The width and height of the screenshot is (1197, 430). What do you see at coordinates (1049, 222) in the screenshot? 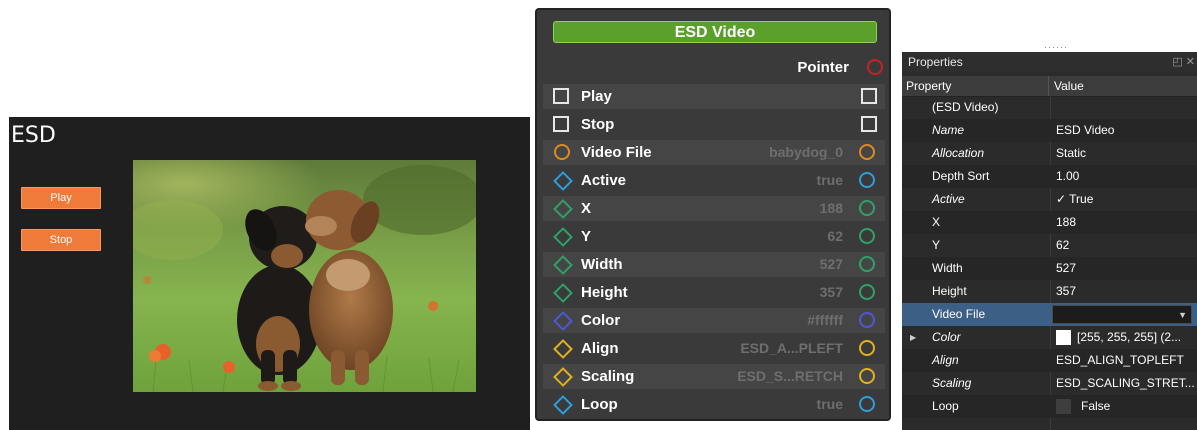
I see `property-row-x: X 188` at bounding box center [1049, 222].